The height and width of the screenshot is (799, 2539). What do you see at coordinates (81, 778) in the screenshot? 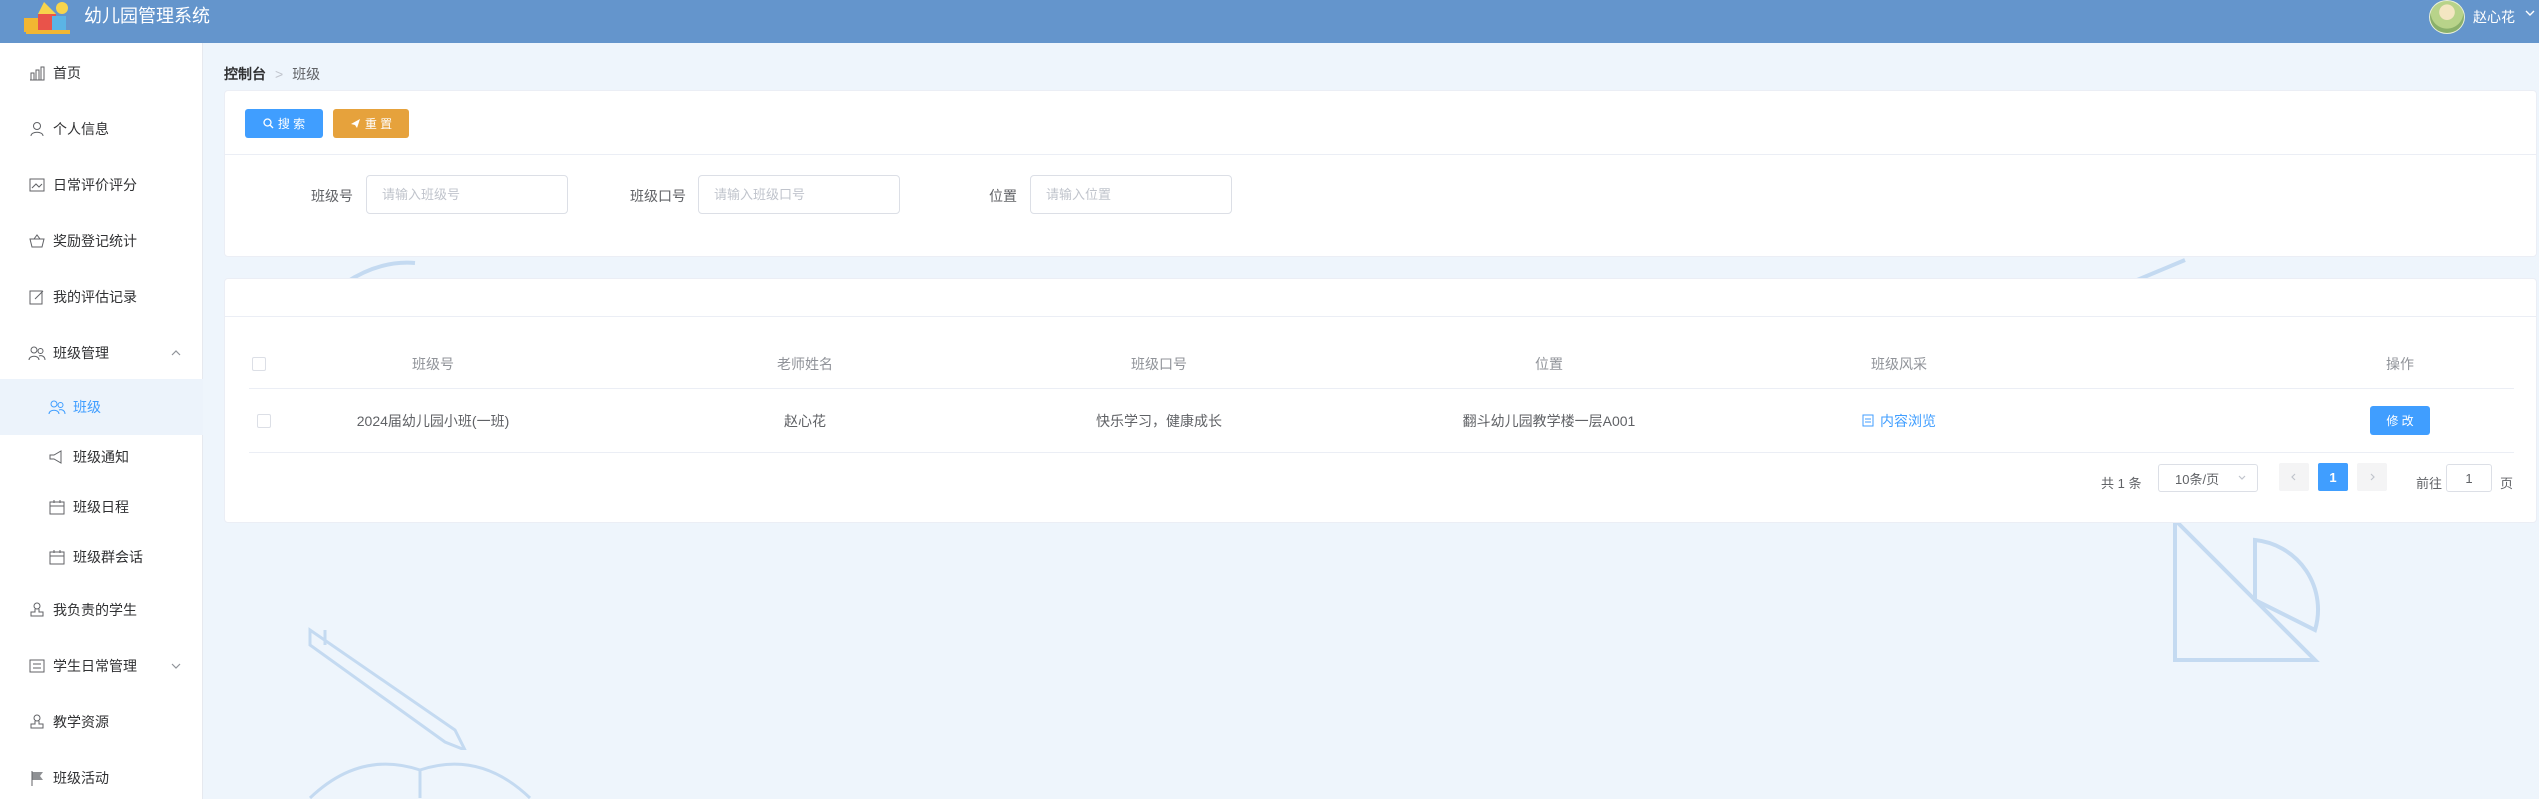
I see `sidebar-item-label: 班级活动` at bounding box center [81, 778].